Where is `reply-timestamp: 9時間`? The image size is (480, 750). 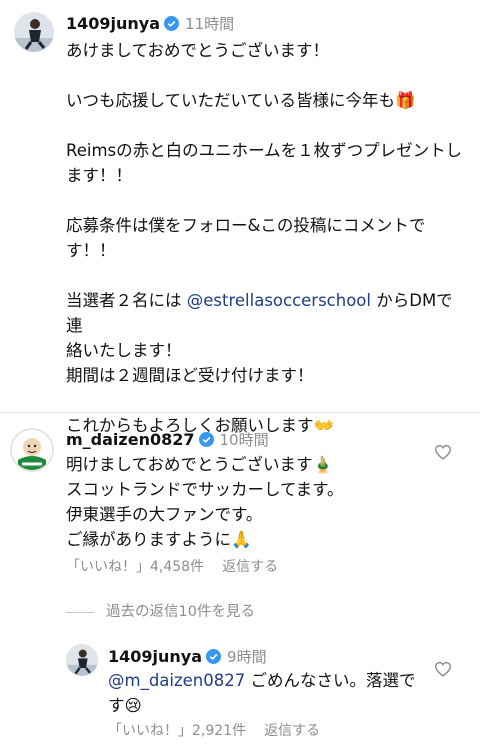
reply-timestamp: 9時間 is located at coordinates (247, 657).